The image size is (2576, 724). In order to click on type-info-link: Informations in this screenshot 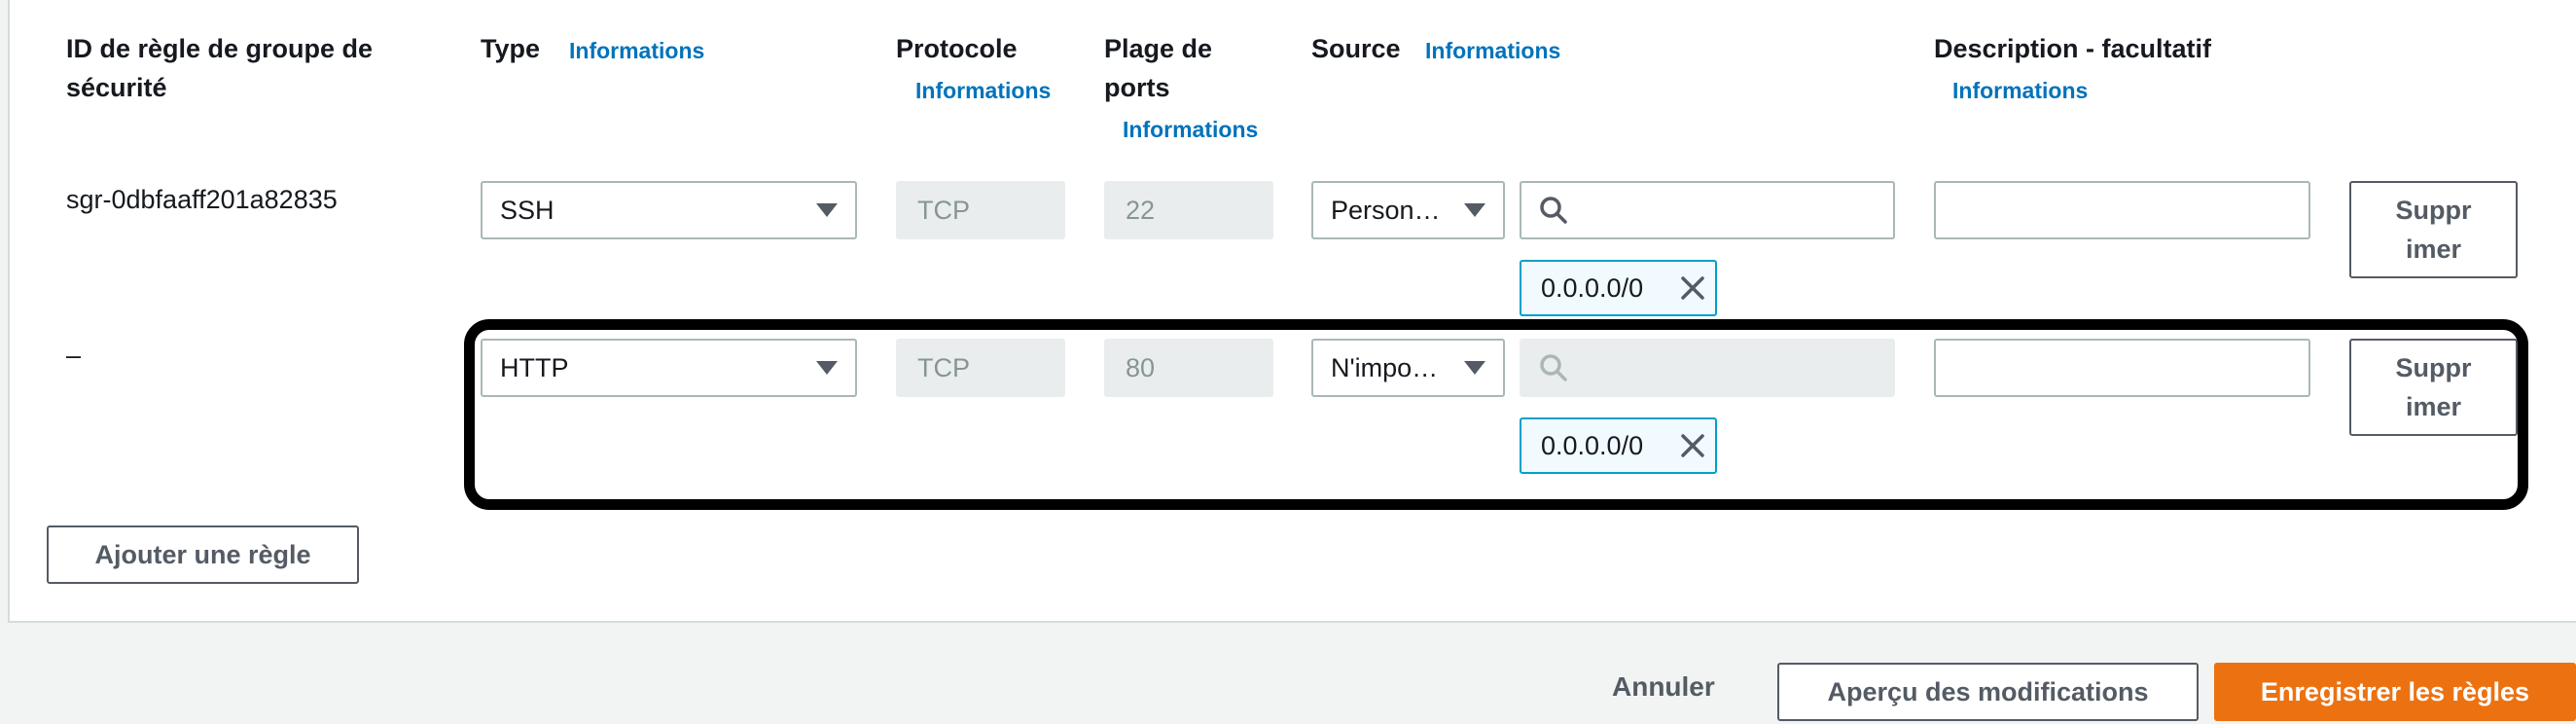, I will do `click(636, 50)`.